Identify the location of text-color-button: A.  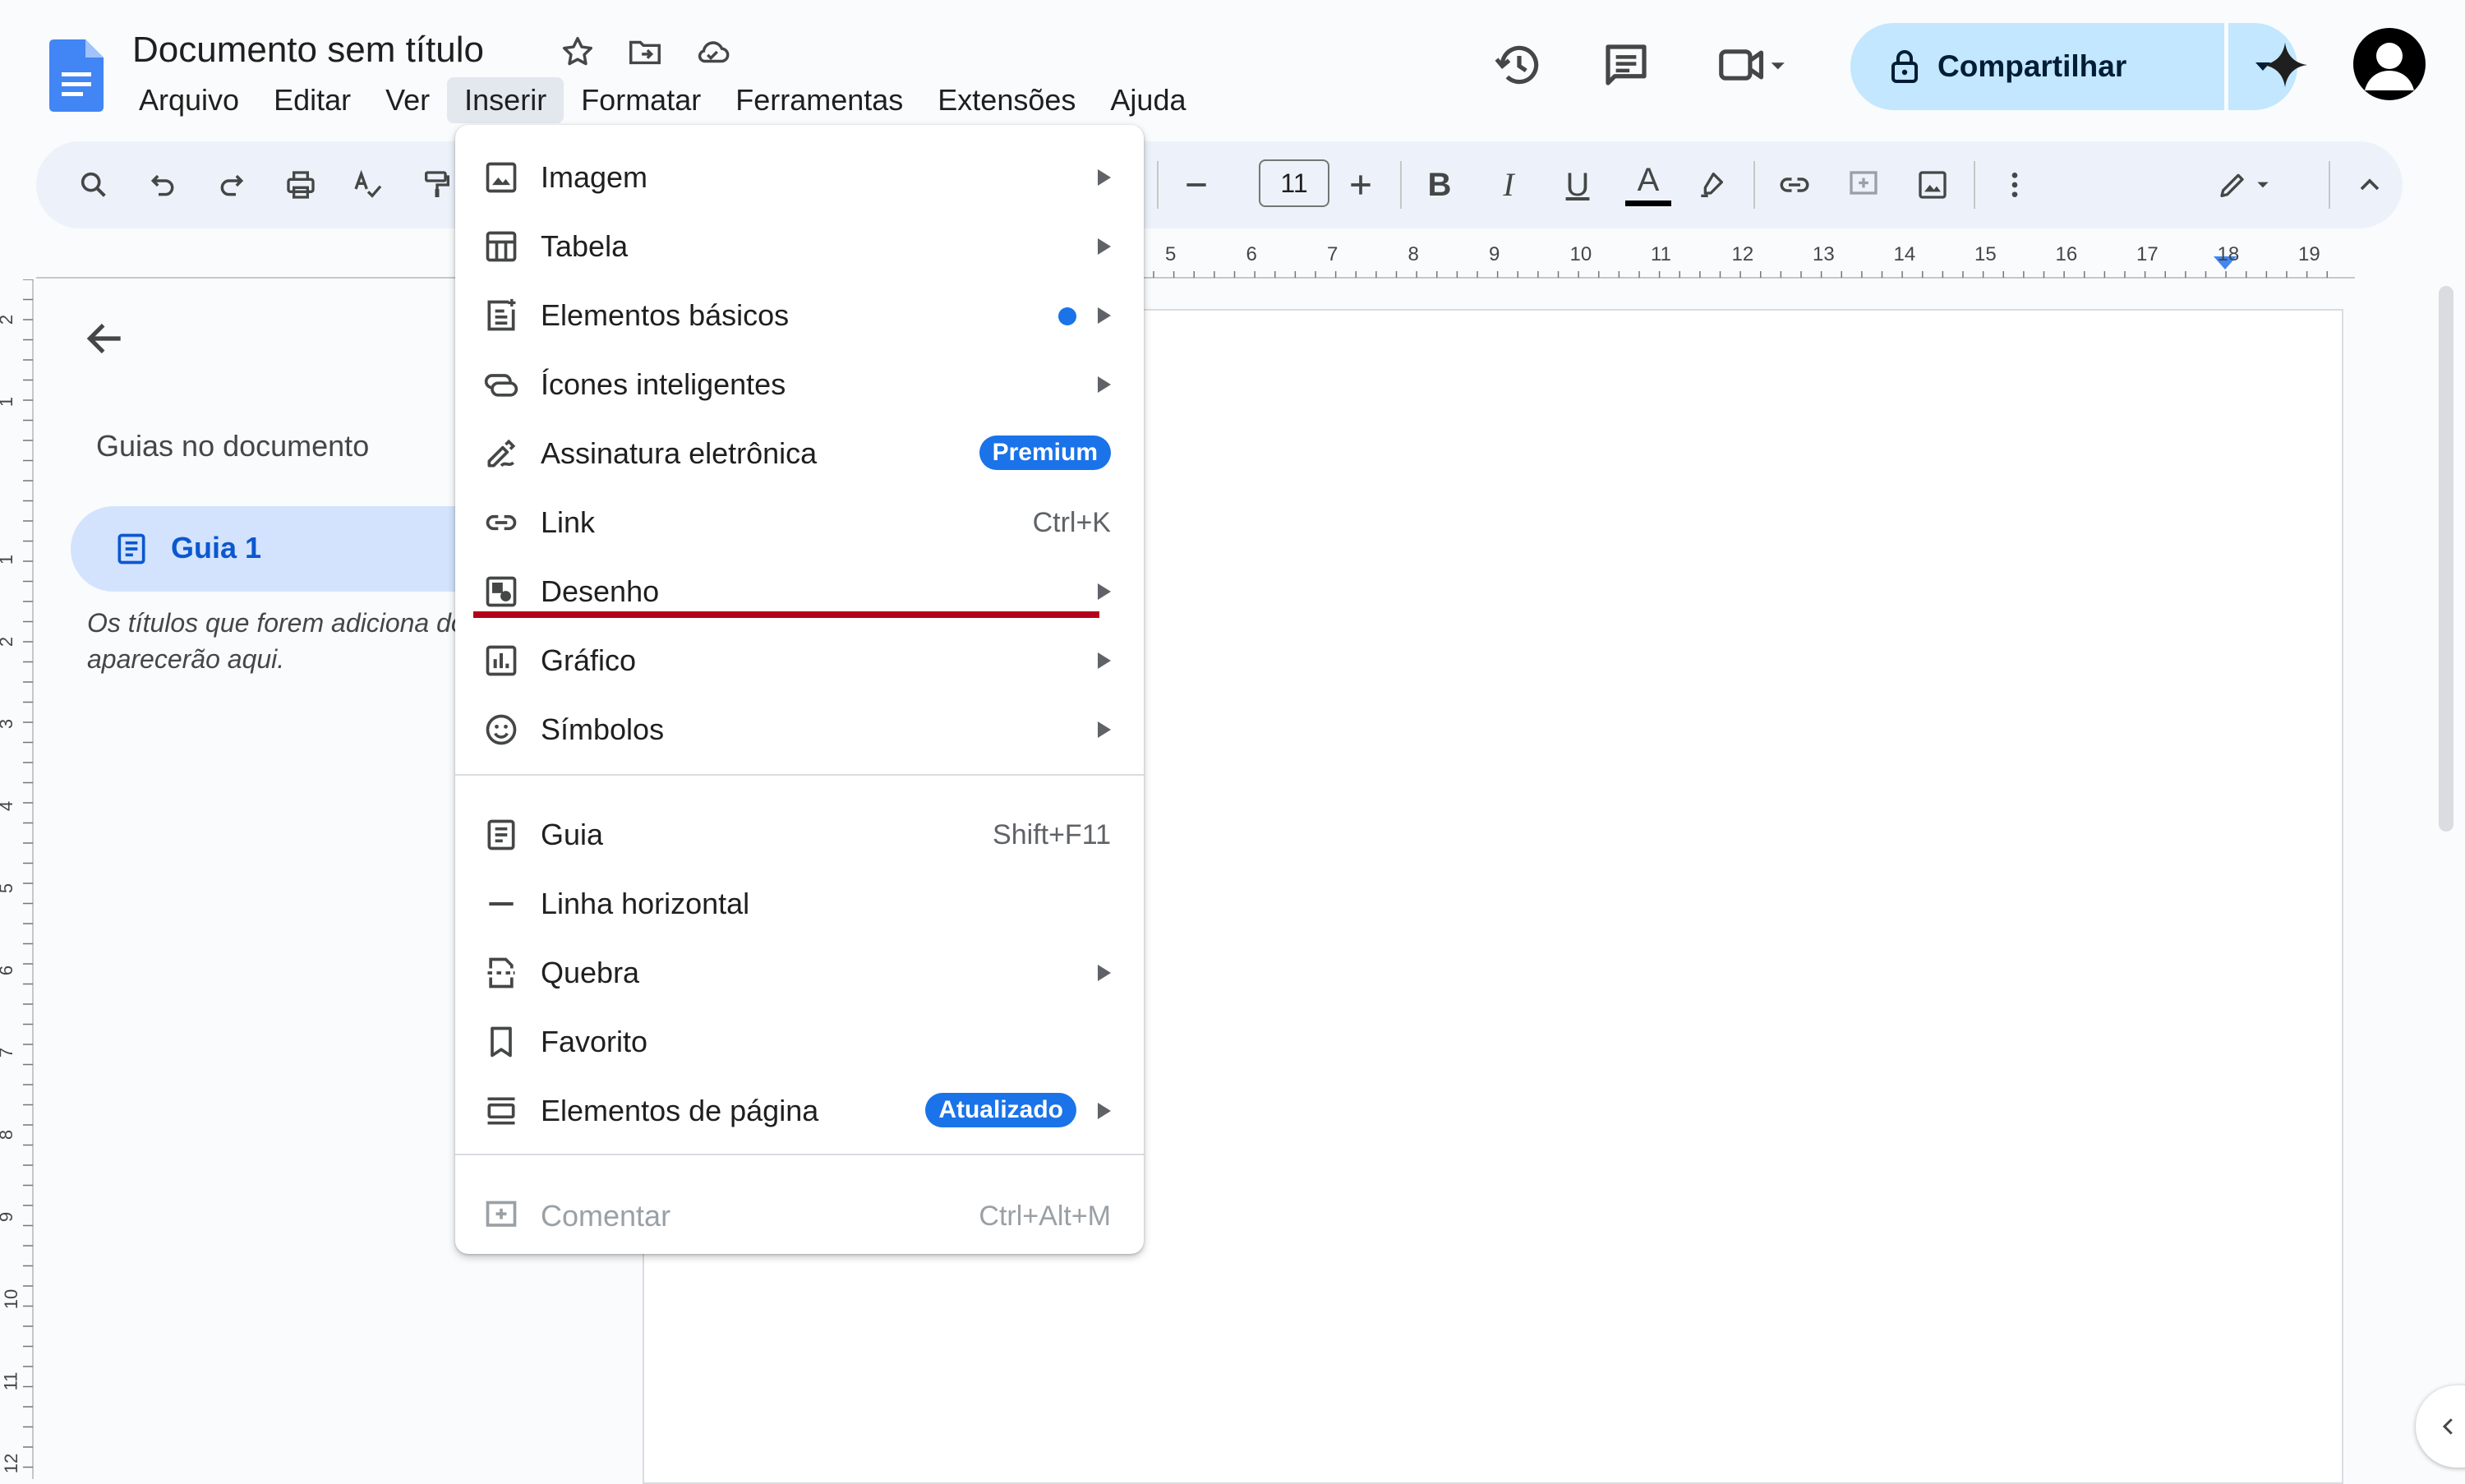
(1648, 180).